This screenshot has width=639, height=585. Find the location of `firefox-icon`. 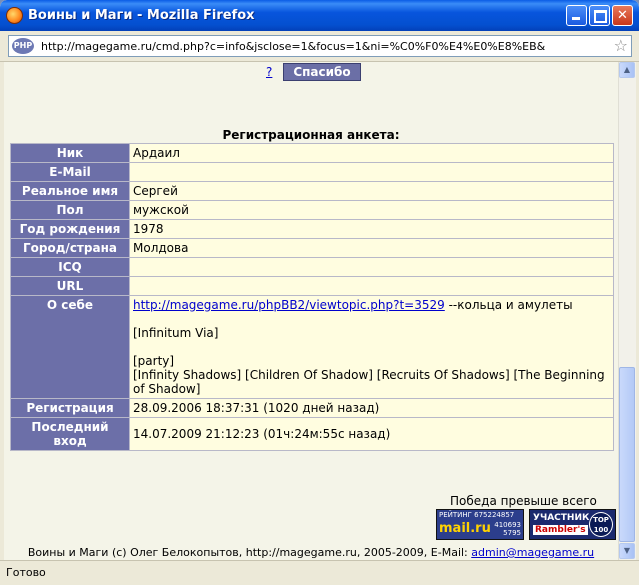

firefox-icon is located at coordinates (14, 15).